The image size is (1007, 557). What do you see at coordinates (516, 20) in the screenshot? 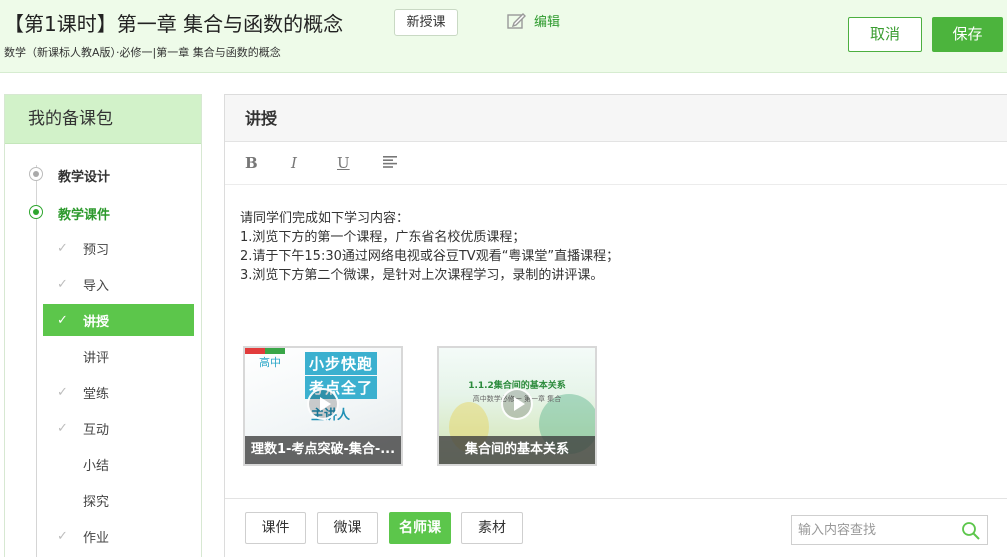
I see `edit-icon` at bounding box center [516, 20].